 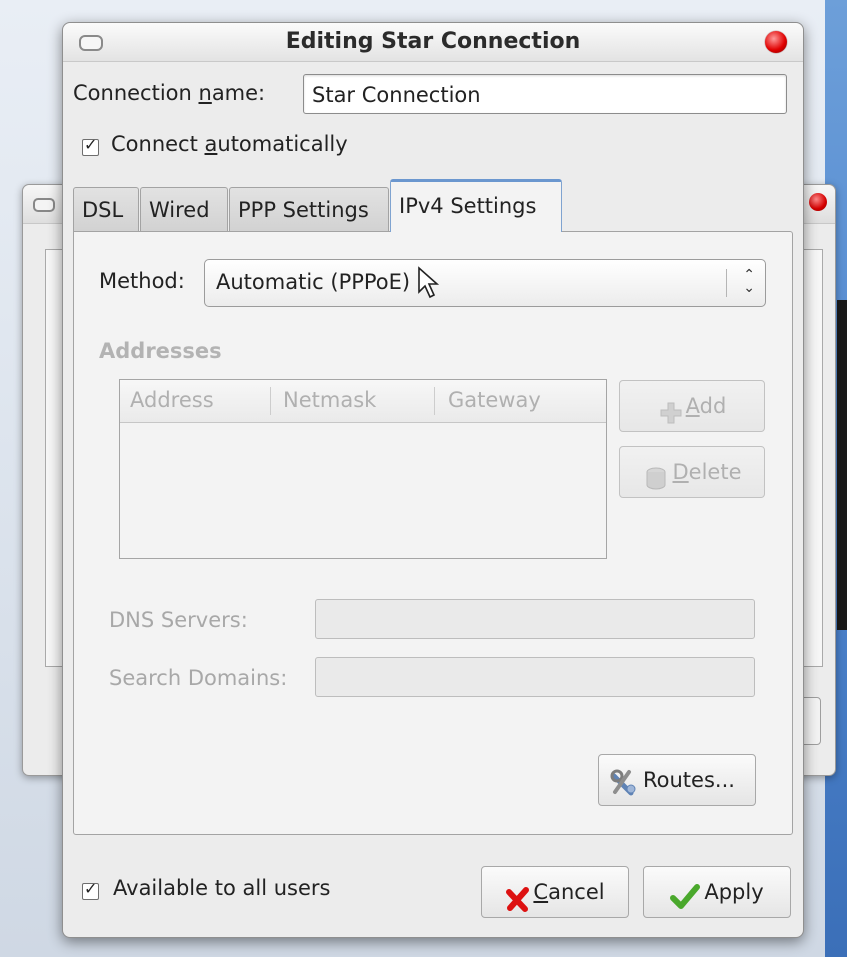 I want to click on connect-automatically-label: Connect automatically, so click(x=229, y=144).